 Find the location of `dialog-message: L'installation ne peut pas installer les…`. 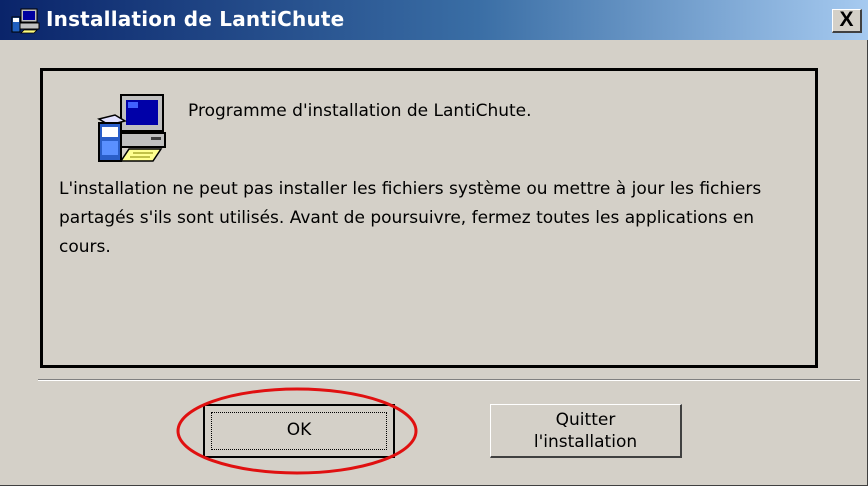

dialog-message: L'installation ne peut pas installer les… is located at coordinates (410, 218).